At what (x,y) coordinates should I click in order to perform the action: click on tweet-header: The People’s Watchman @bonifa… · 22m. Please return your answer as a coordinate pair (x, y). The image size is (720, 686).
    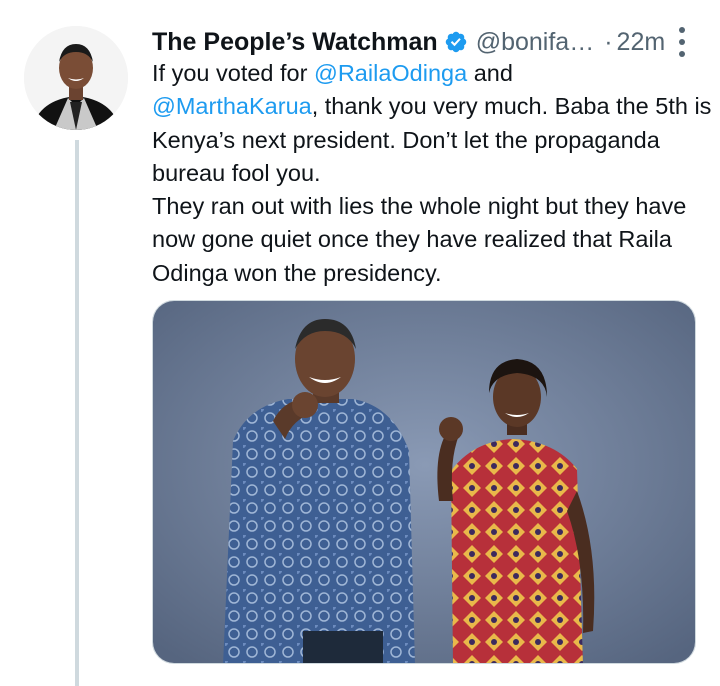
    Looking at the image, I should click on (426, 42).